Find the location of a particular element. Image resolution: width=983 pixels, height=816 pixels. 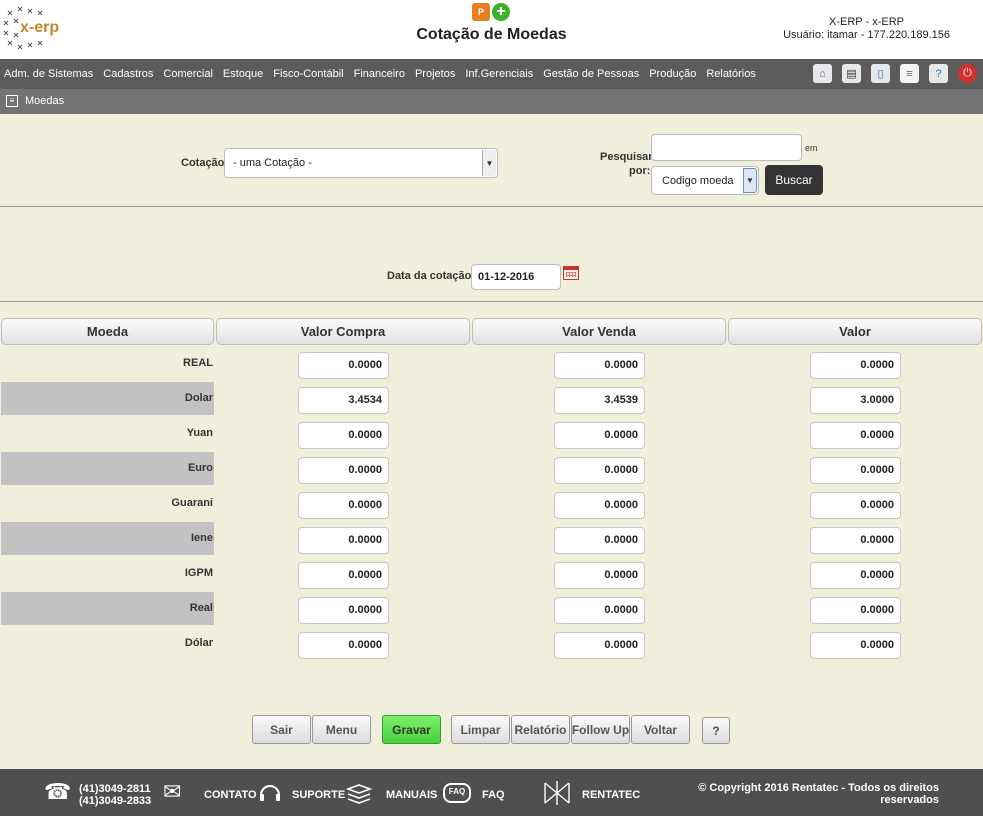

suporte-link: SUPORTE is located at coordinates (318, 795).